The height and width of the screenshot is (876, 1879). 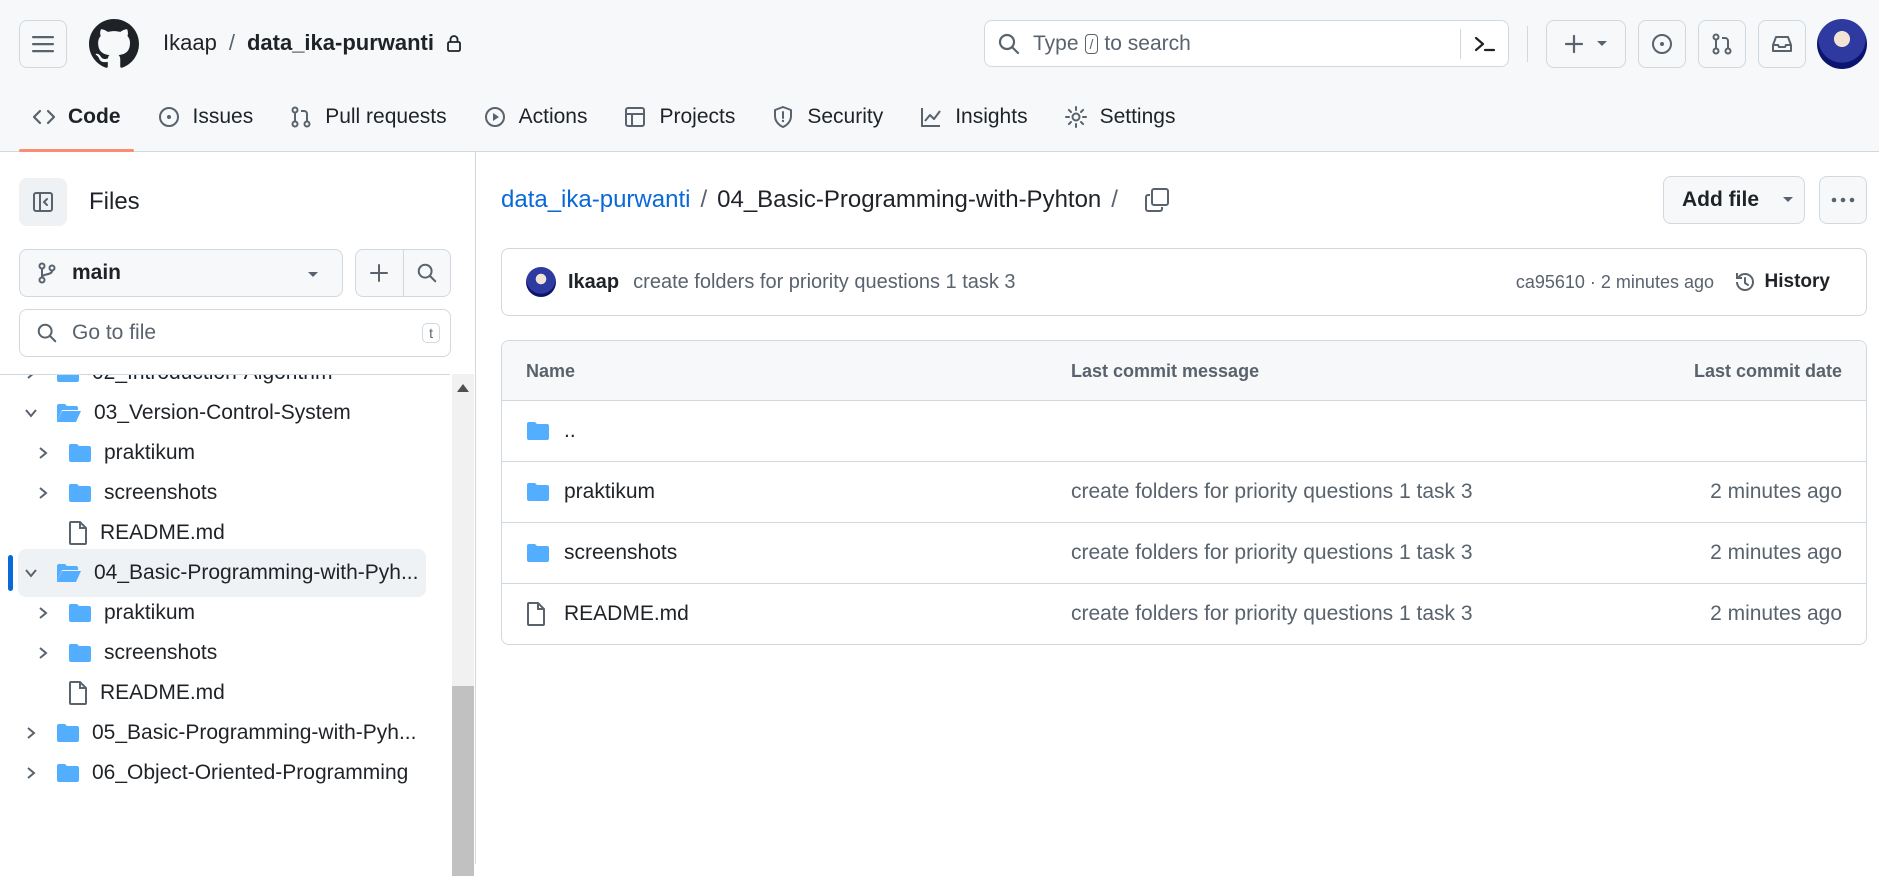 What do you see at coordinates (1484, 44) in the screenshot?
I see `command-palette-button` at bounding box center [1484, 44].